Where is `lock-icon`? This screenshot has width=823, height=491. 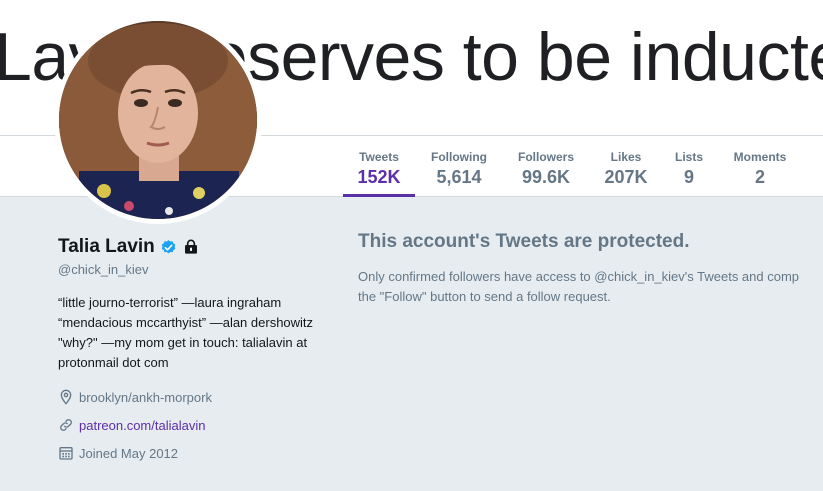
lock-icon is located at coordinates (190, 246).